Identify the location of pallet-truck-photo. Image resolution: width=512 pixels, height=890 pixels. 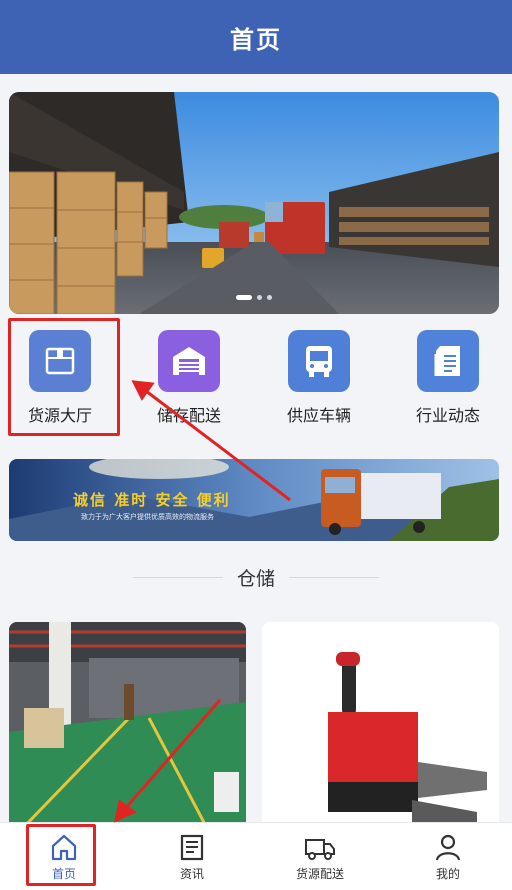
(380, 727).